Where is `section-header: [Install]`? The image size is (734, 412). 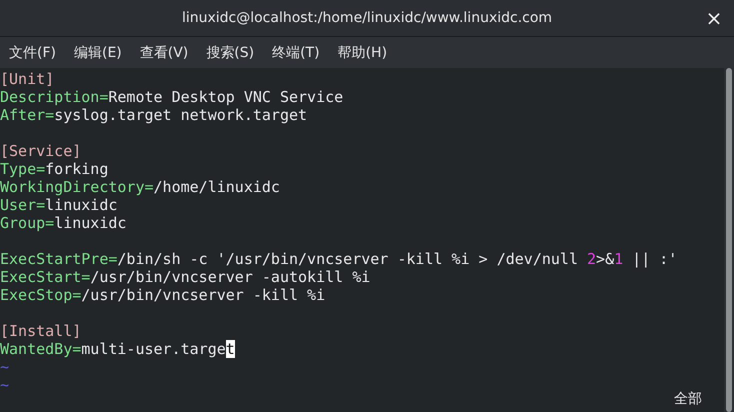
section-header: [Install] is located at coordinates (41, 331).